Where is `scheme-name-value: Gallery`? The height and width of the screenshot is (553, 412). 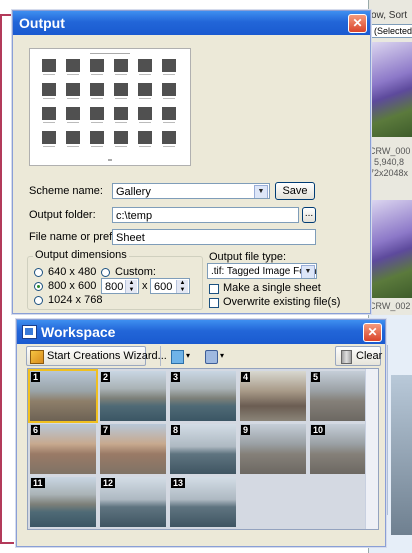
scheme-name-value: Gallery is located at coordinates (133, 192).